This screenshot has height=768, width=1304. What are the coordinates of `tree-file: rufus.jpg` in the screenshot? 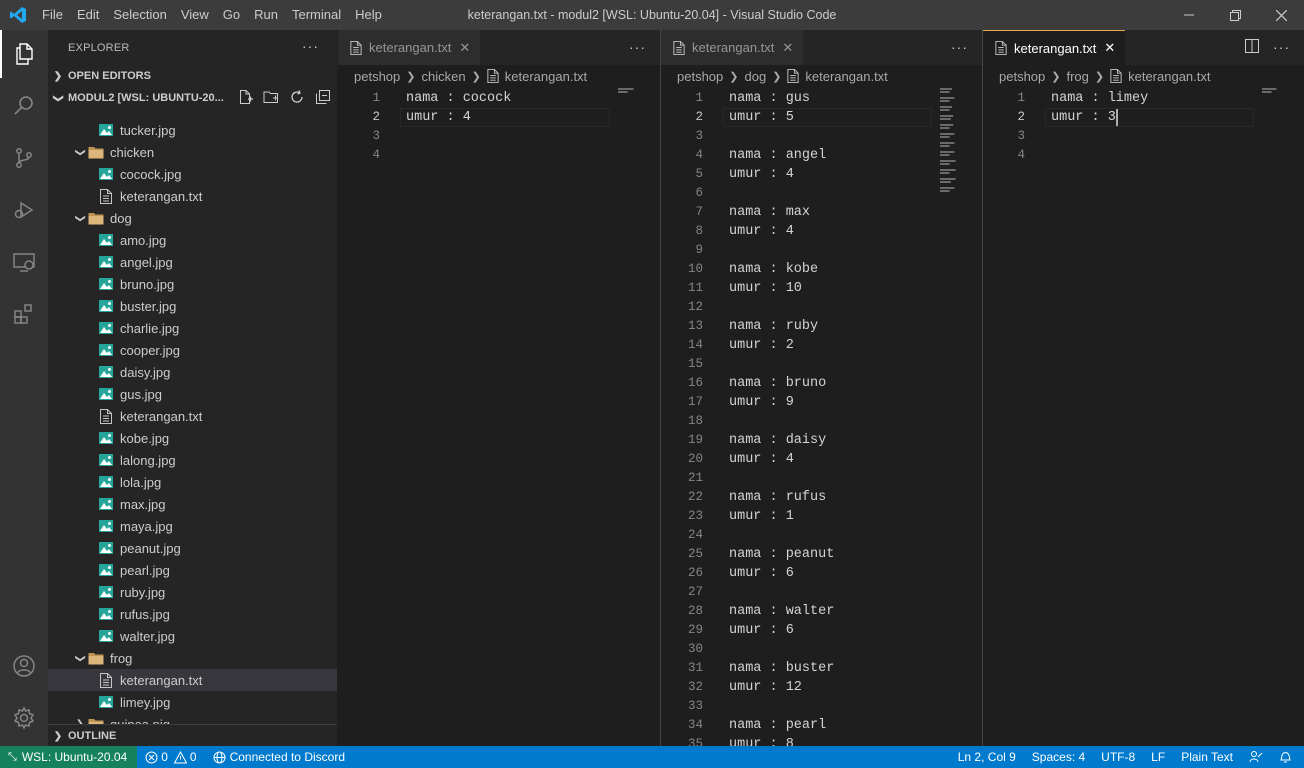 It's located at (192, 614).